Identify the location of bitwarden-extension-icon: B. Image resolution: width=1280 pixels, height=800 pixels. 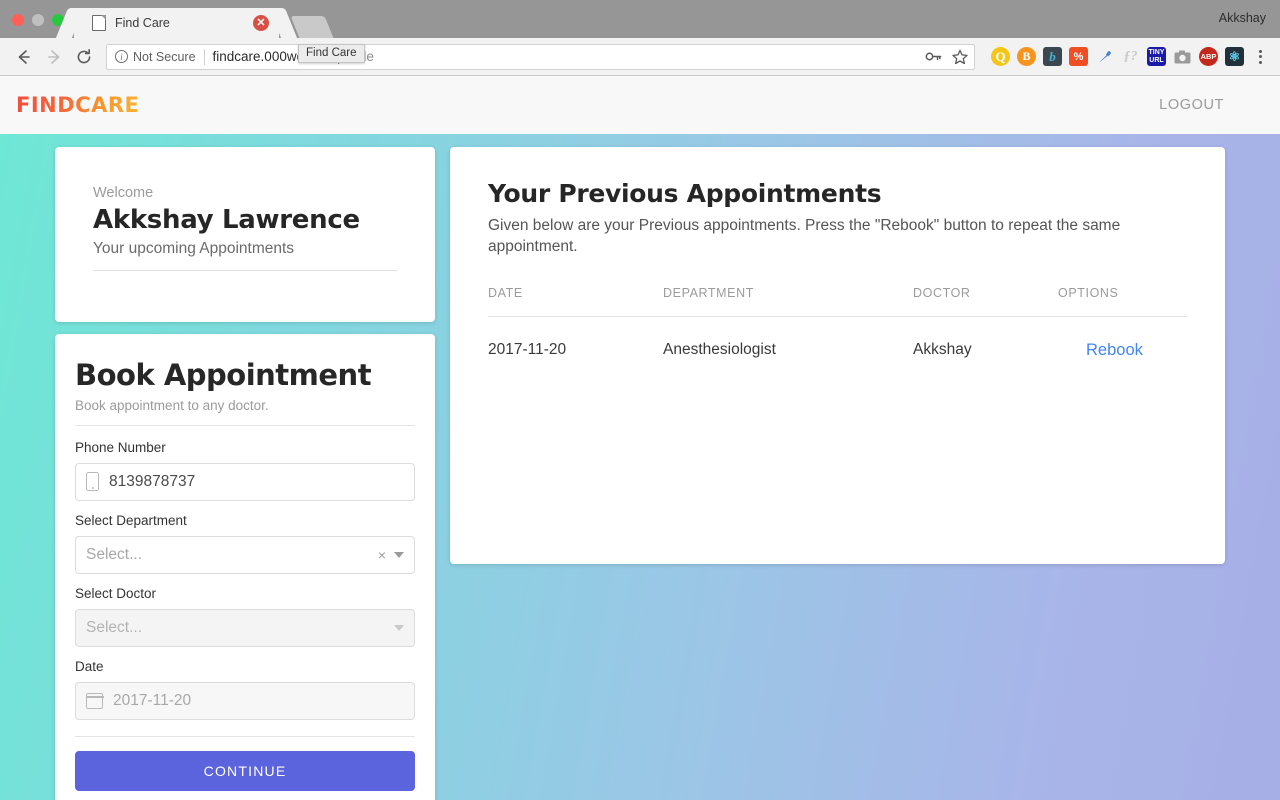
(1026, 56).